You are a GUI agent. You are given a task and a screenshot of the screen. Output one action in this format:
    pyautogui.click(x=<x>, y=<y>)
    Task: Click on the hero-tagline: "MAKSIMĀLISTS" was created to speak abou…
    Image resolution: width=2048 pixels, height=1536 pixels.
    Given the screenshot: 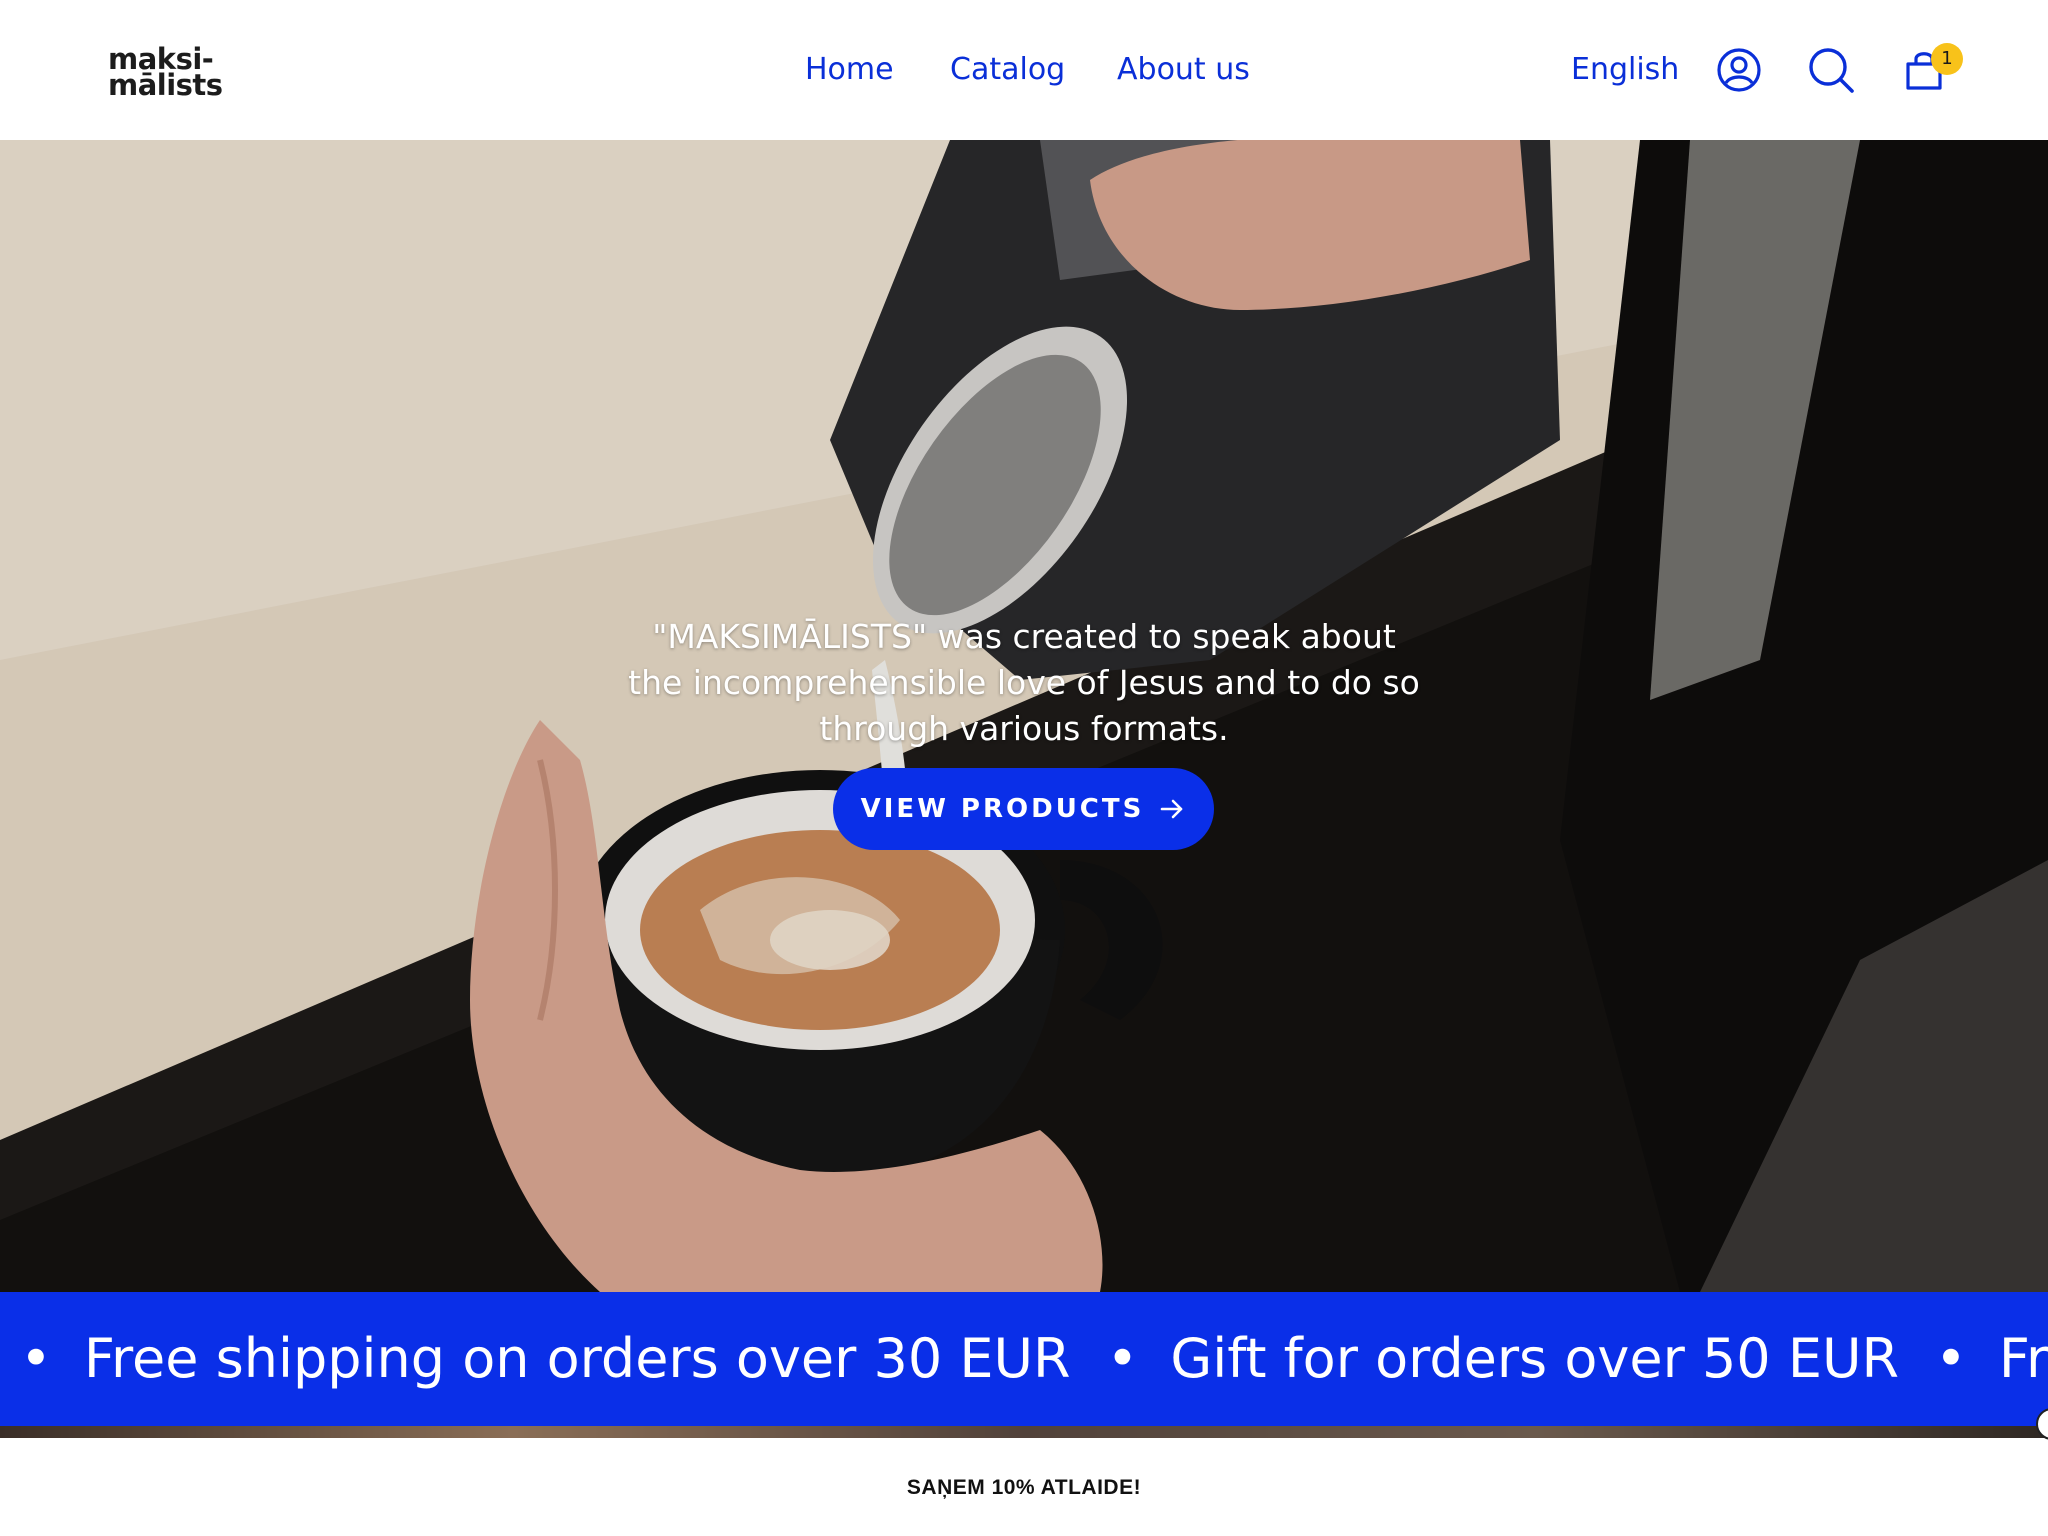 What is the action you would take?
    pyautogui.click(x=1024, y=682)
    